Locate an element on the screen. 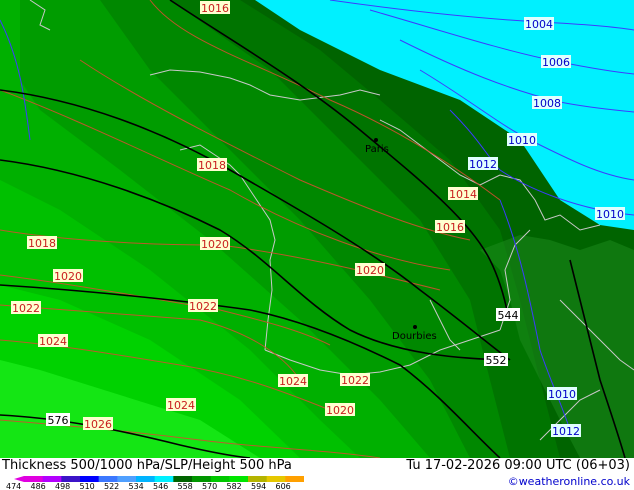 This screenshot has height=490, width=634. height-label: 544 is located at coordinates (508, 315).